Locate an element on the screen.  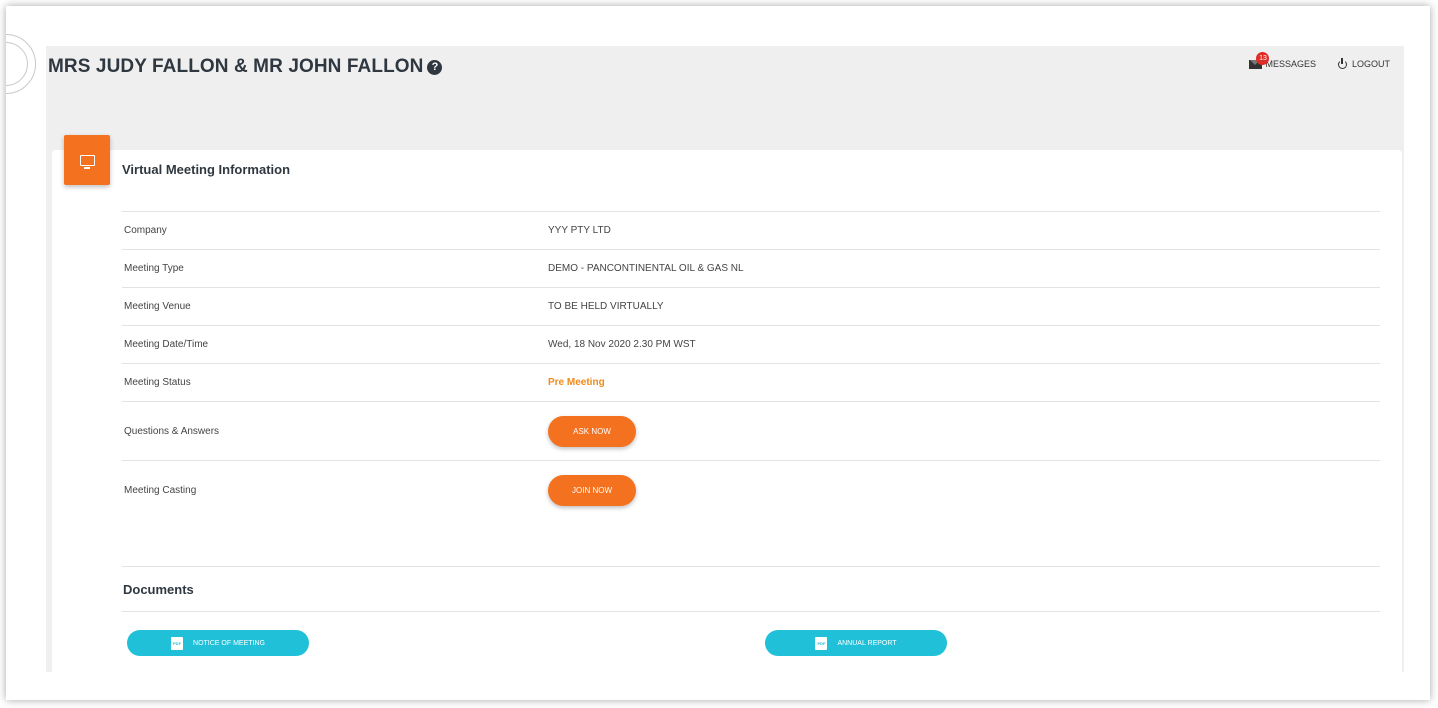
row-label: Meeting Status is located at coordinates (157, 382).